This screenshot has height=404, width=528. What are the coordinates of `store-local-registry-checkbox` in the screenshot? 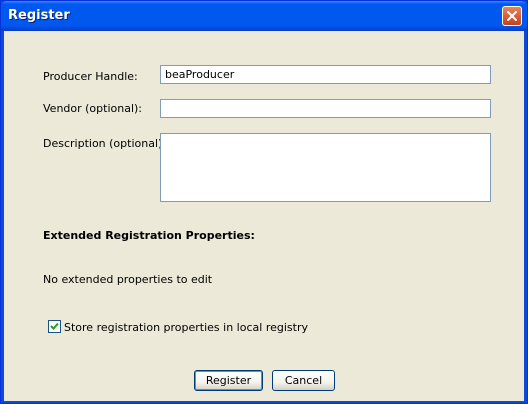 It's located at (54, 326).